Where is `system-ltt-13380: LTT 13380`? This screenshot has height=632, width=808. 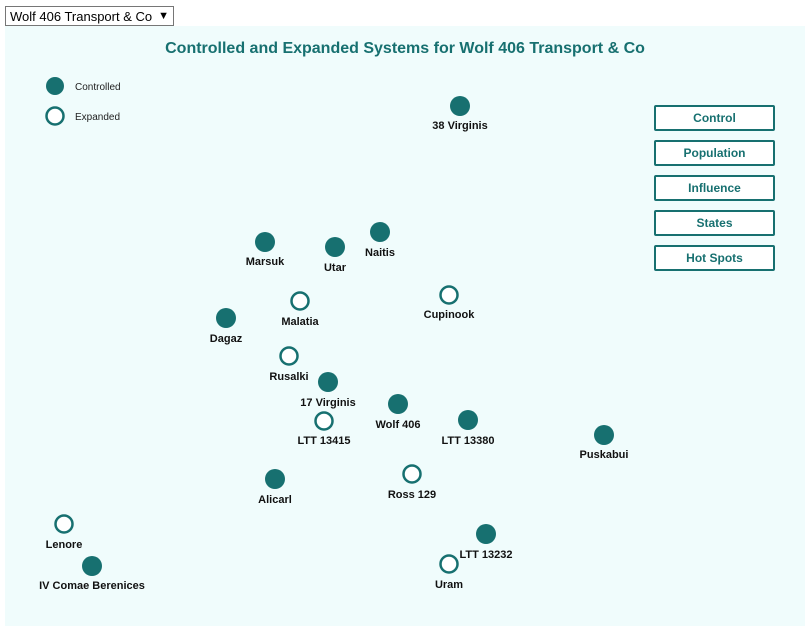 system-ltt-13380: LTT 13380 is located at coordinates (468, 428).